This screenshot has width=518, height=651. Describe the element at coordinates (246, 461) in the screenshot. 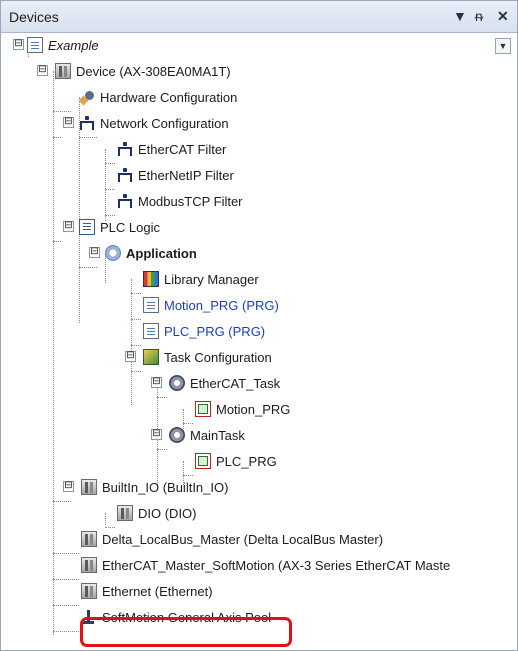

I see `tree-item-label: PLC_PRG` at that location.